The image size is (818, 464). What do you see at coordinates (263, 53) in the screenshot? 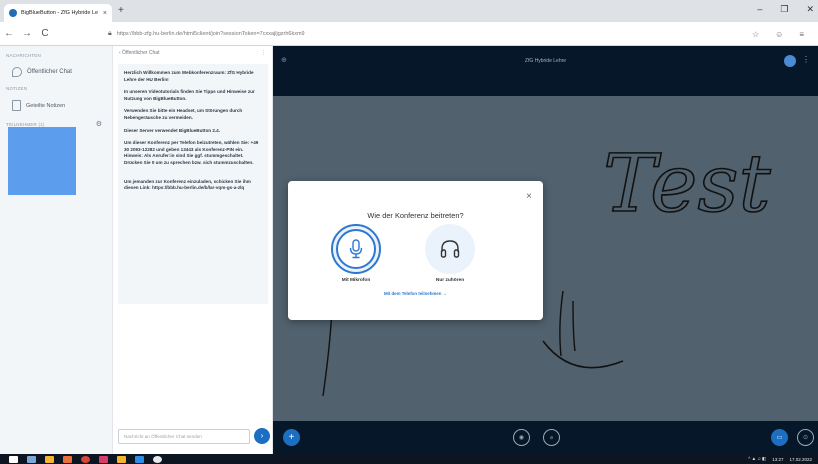
I see `chat-options-icon: ⋮` at bounding box center [263, 53].